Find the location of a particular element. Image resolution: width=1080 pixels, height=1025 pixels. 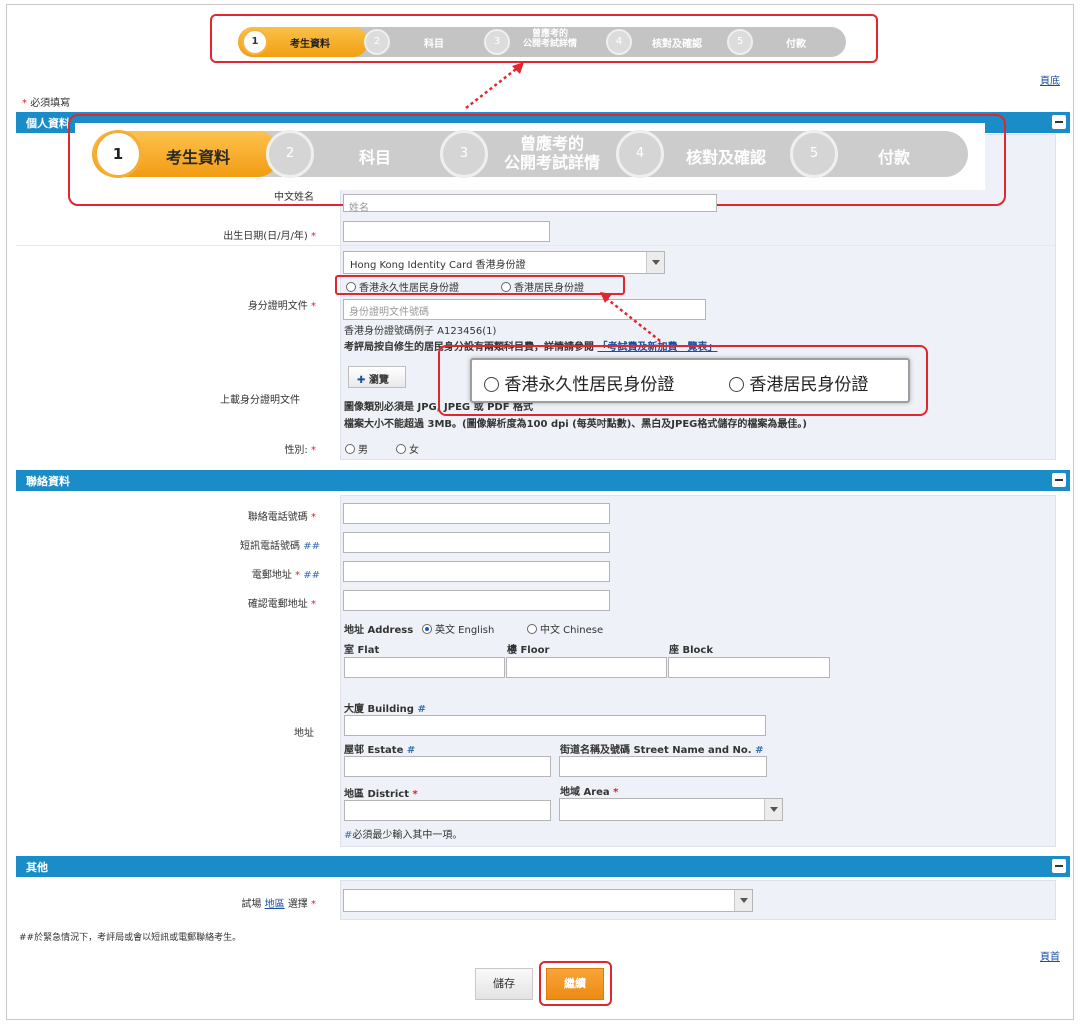

email-confirm-label: 確認電郵地址 * is located at coordinates (263, 602).